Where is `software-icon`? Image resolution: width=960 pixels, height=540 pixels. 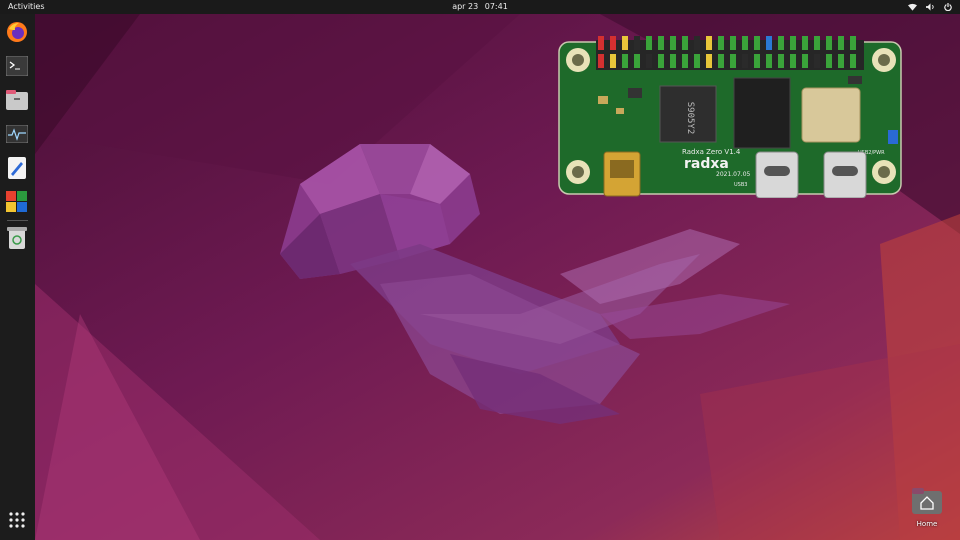 software-icon is located at coordinates (17, 202).